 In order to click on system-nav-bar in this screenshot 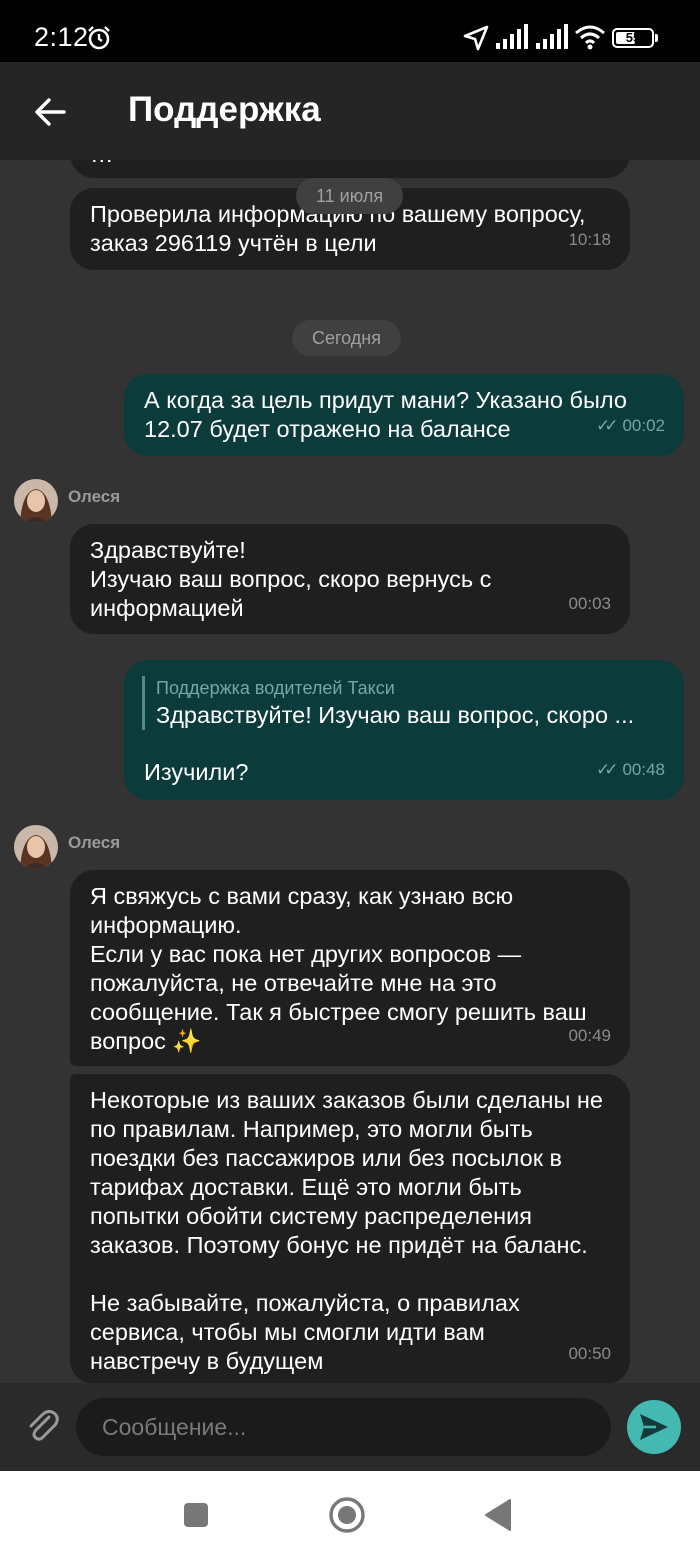, I will do `click(350, 1513)`.